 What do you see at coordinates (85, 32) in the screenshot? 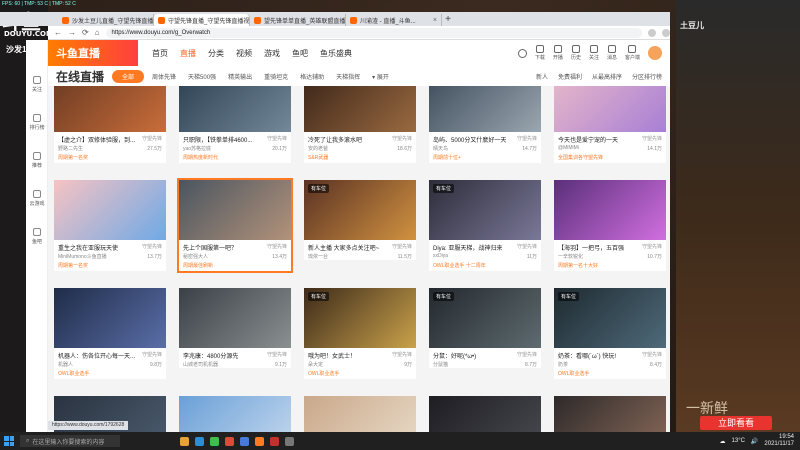
I see `reload-icon: ⟳` at bounding box center [85, 32].